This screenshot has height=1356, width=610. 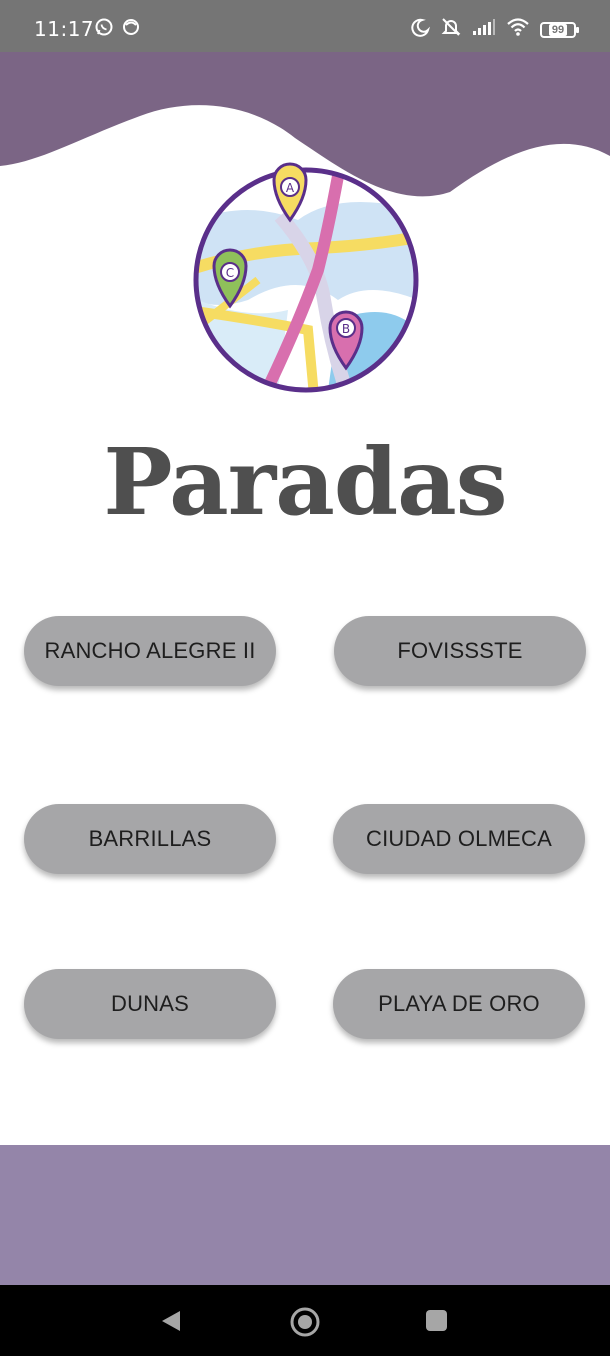 What do you see at coordinates (436, 1320) in the screenshot?
I see `recents-icon` at bounding box center [436, 1320].